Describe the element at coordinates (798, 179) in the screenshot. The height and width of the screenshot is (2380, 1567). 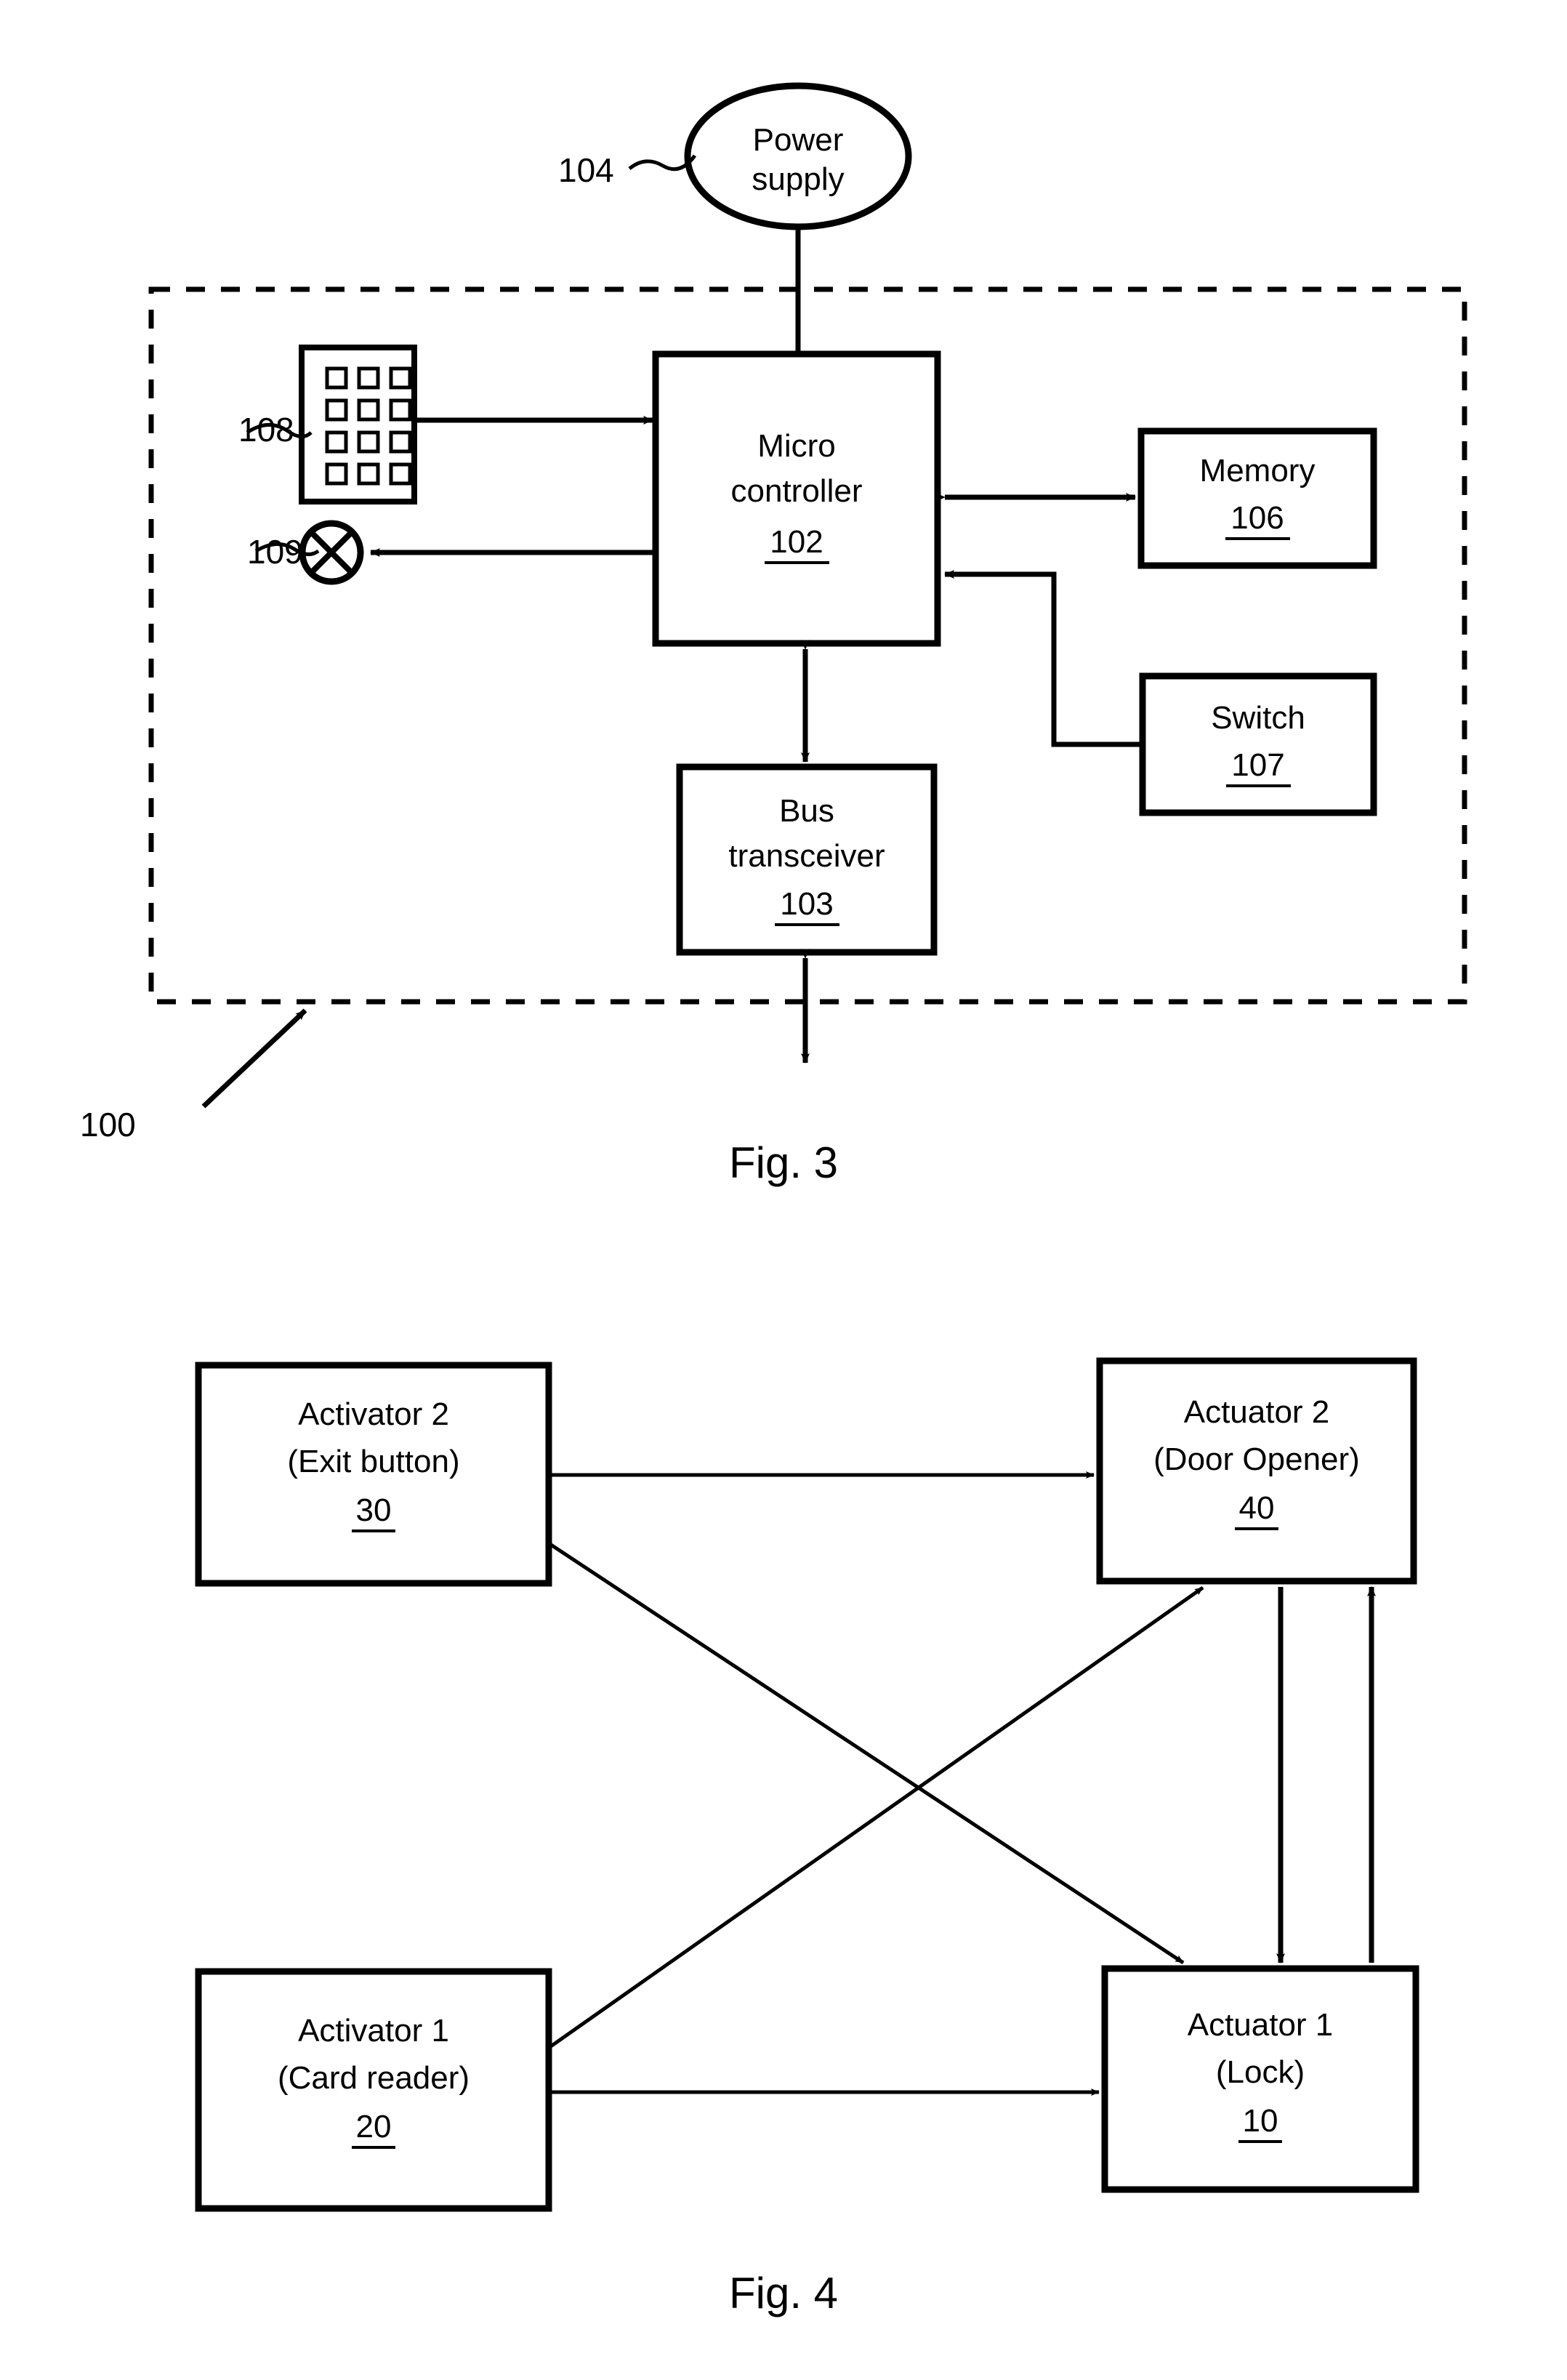
I see `power-supply-label-line2: supply` at that location.